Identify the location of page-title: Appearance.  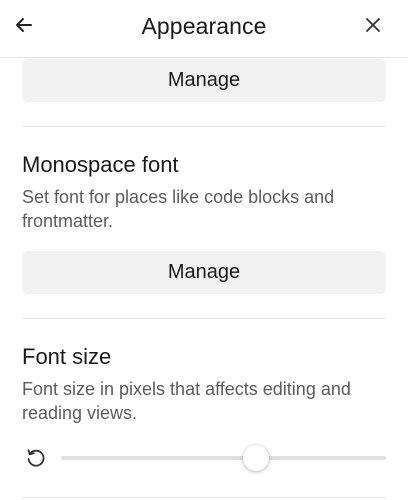
(204, 26).